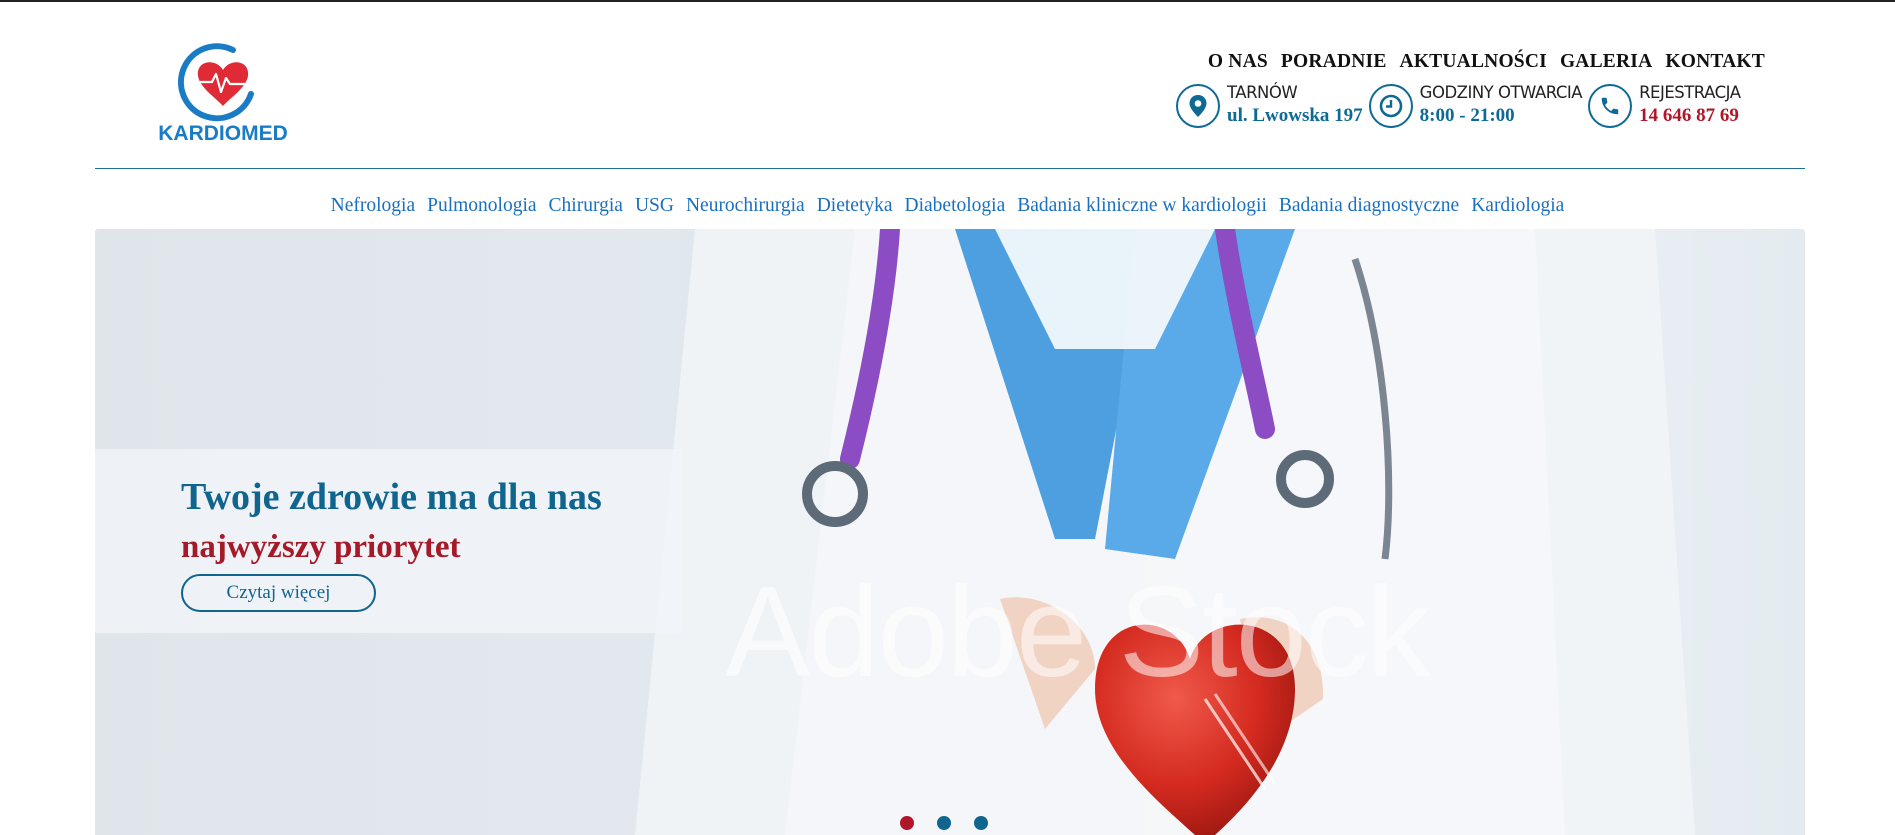  I want to click on subnav-chirurgia: Chirurgia, so click(586, 205).